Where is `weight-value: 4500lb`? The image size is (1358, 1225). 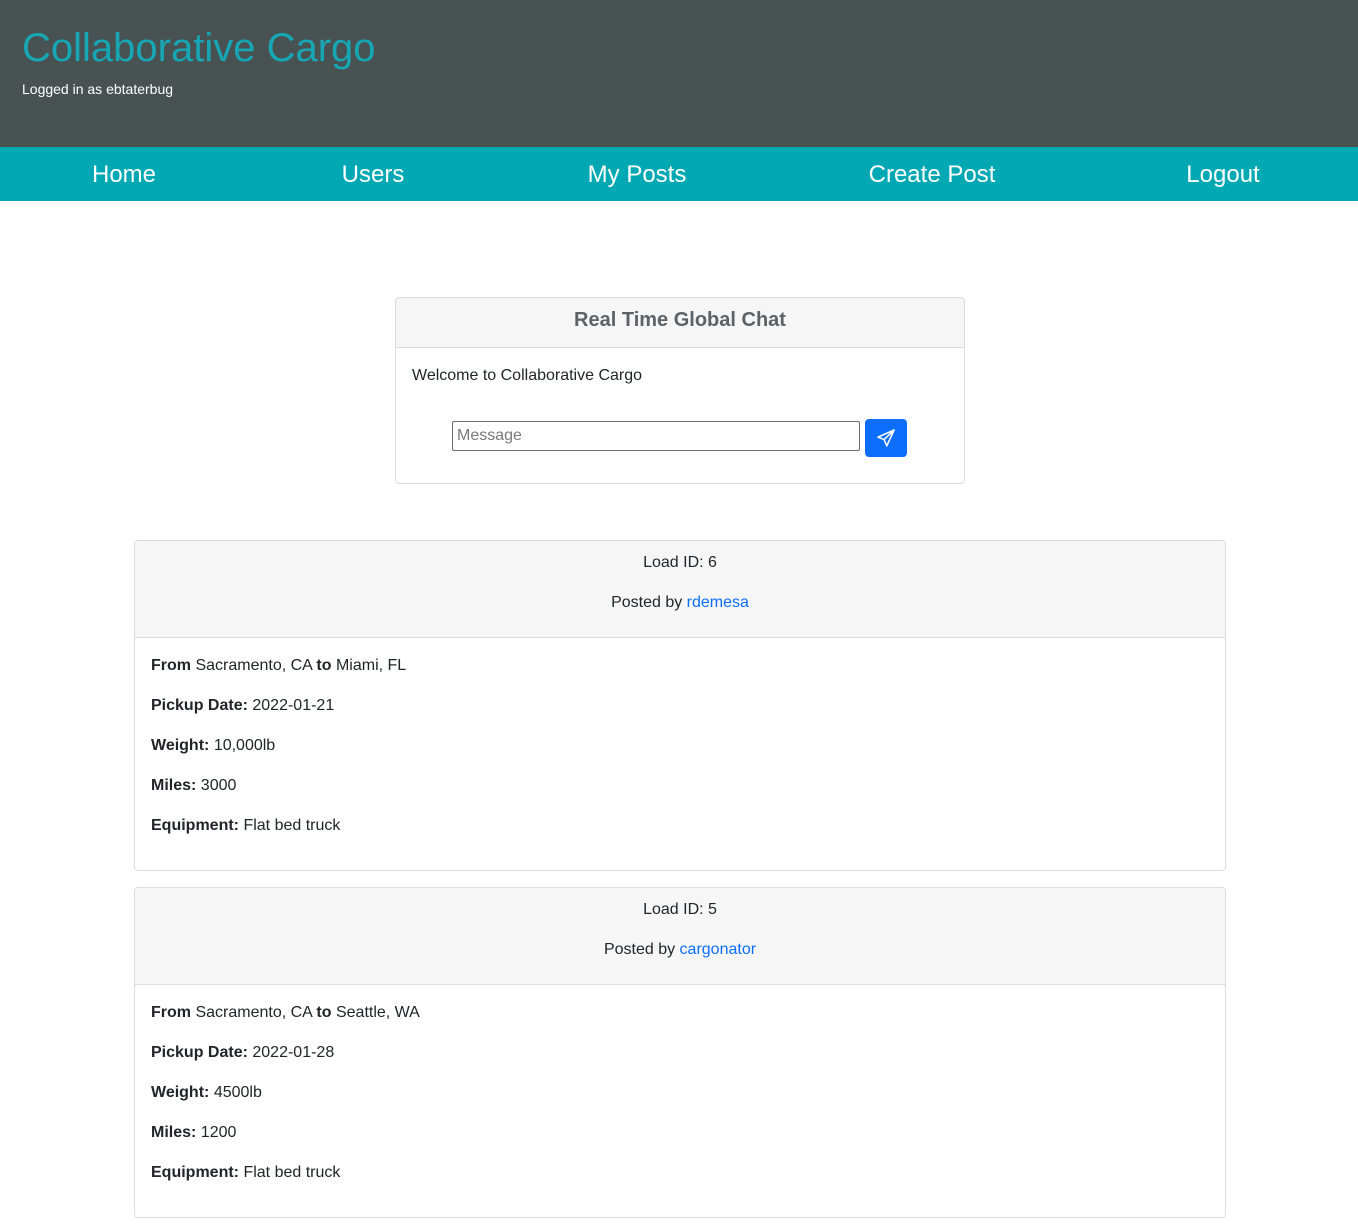
weight-value: 4500lb is located at coordinates (237, 1092).